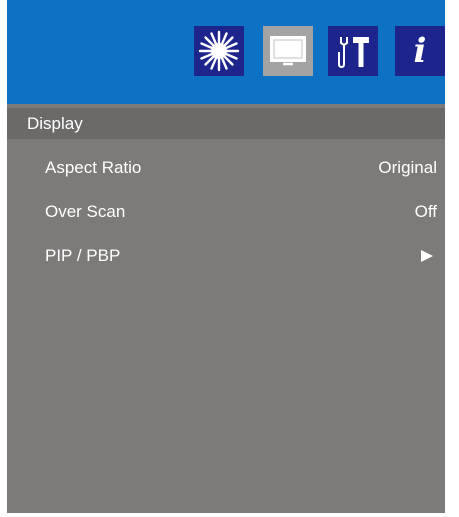  I want to click on tab-tools, so click(353, 51).